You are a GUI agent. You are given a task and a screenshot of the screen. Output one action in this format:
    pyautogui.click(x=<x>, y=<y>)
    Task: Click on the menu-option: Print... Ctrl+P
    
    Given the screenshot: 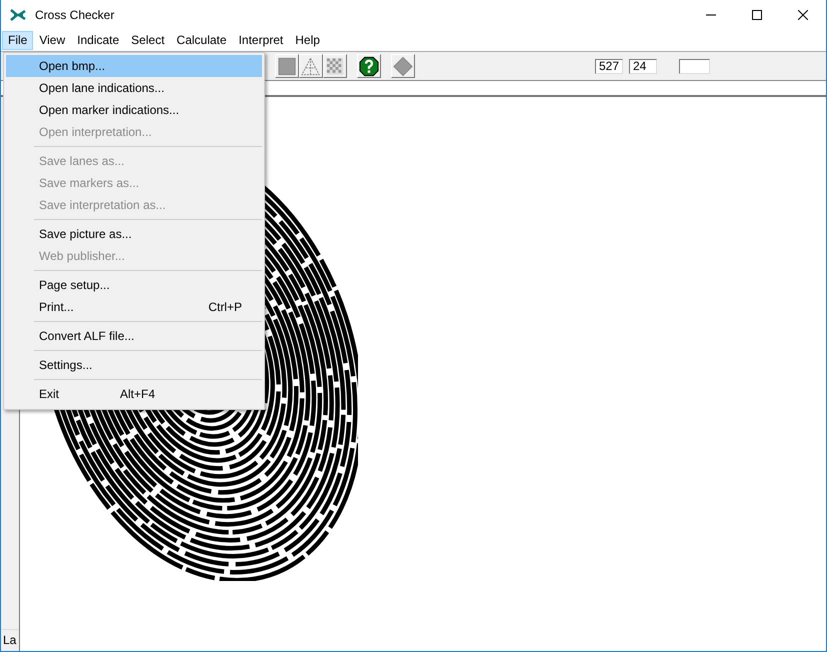 What is the action you would take?
    pyautogui.click(x=134, y=307)
    